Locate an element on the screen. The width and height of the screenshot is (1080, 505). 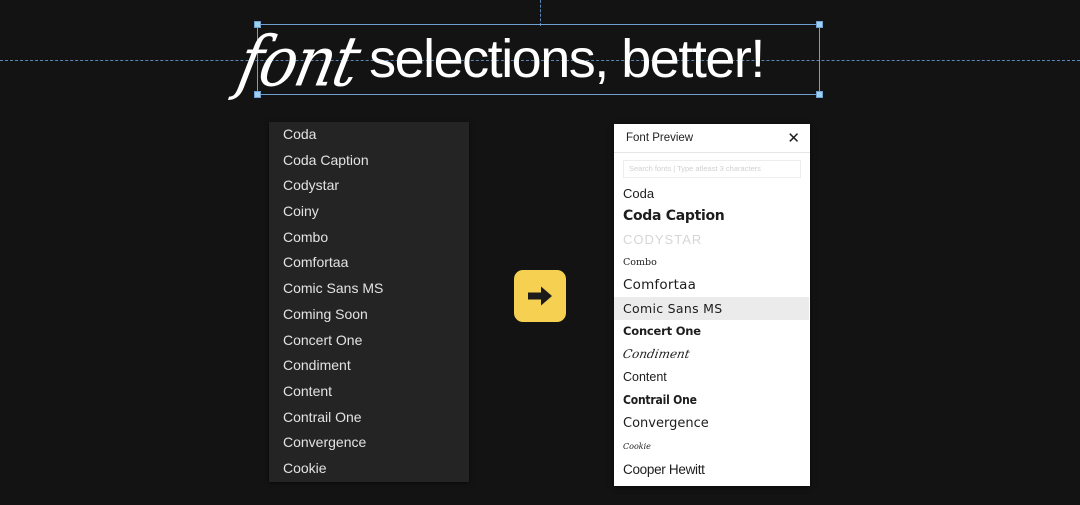
font-preview-item: Contrail One is located at coordinates (712, 400).